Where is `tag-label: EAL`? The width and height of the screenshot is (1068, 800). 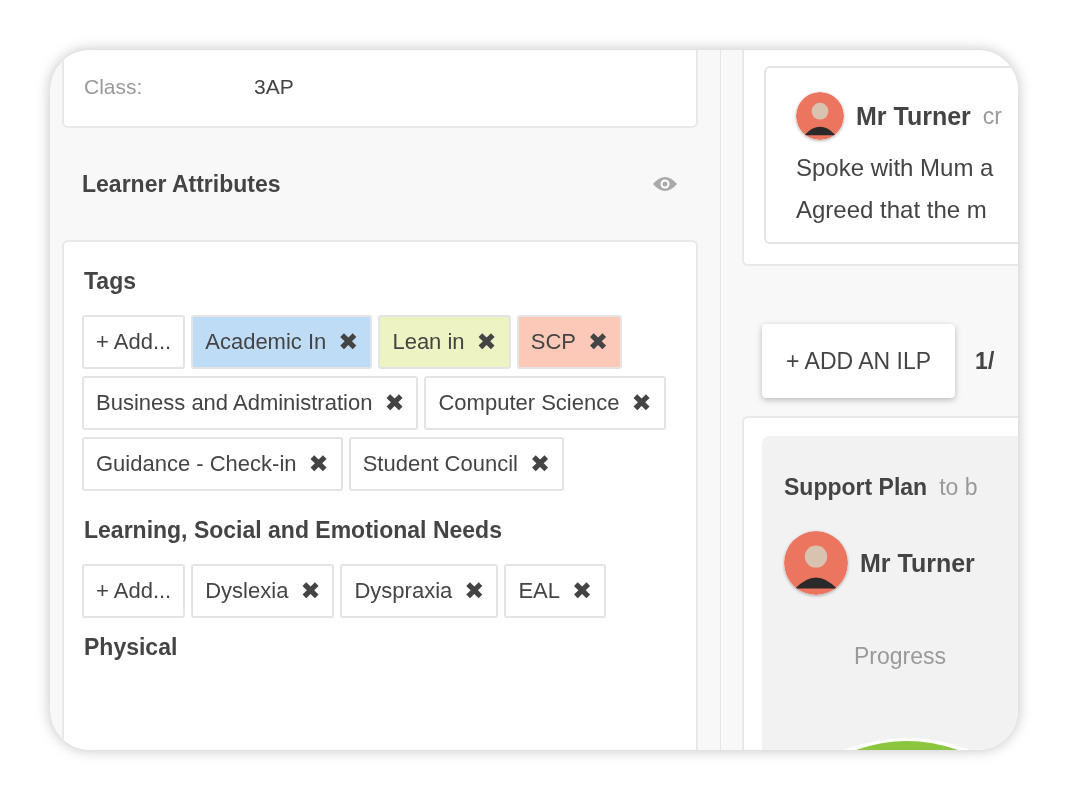
tag-label: EAL is located at coordinates (539, 591).